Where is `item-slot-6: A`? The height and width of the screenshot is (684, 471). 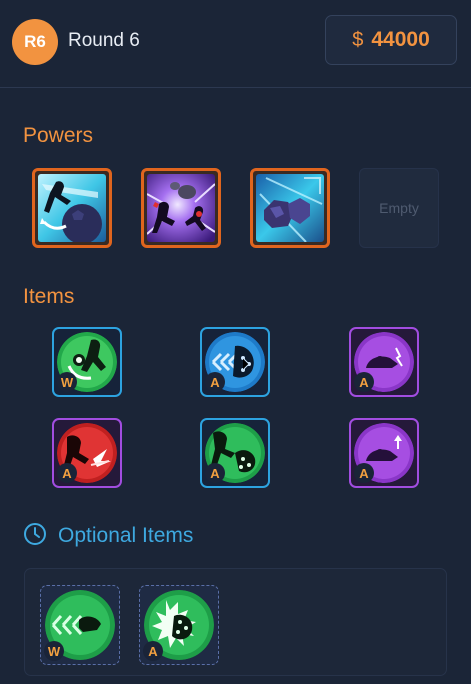 item-slot-6: A is located at coordinates (384, 453).